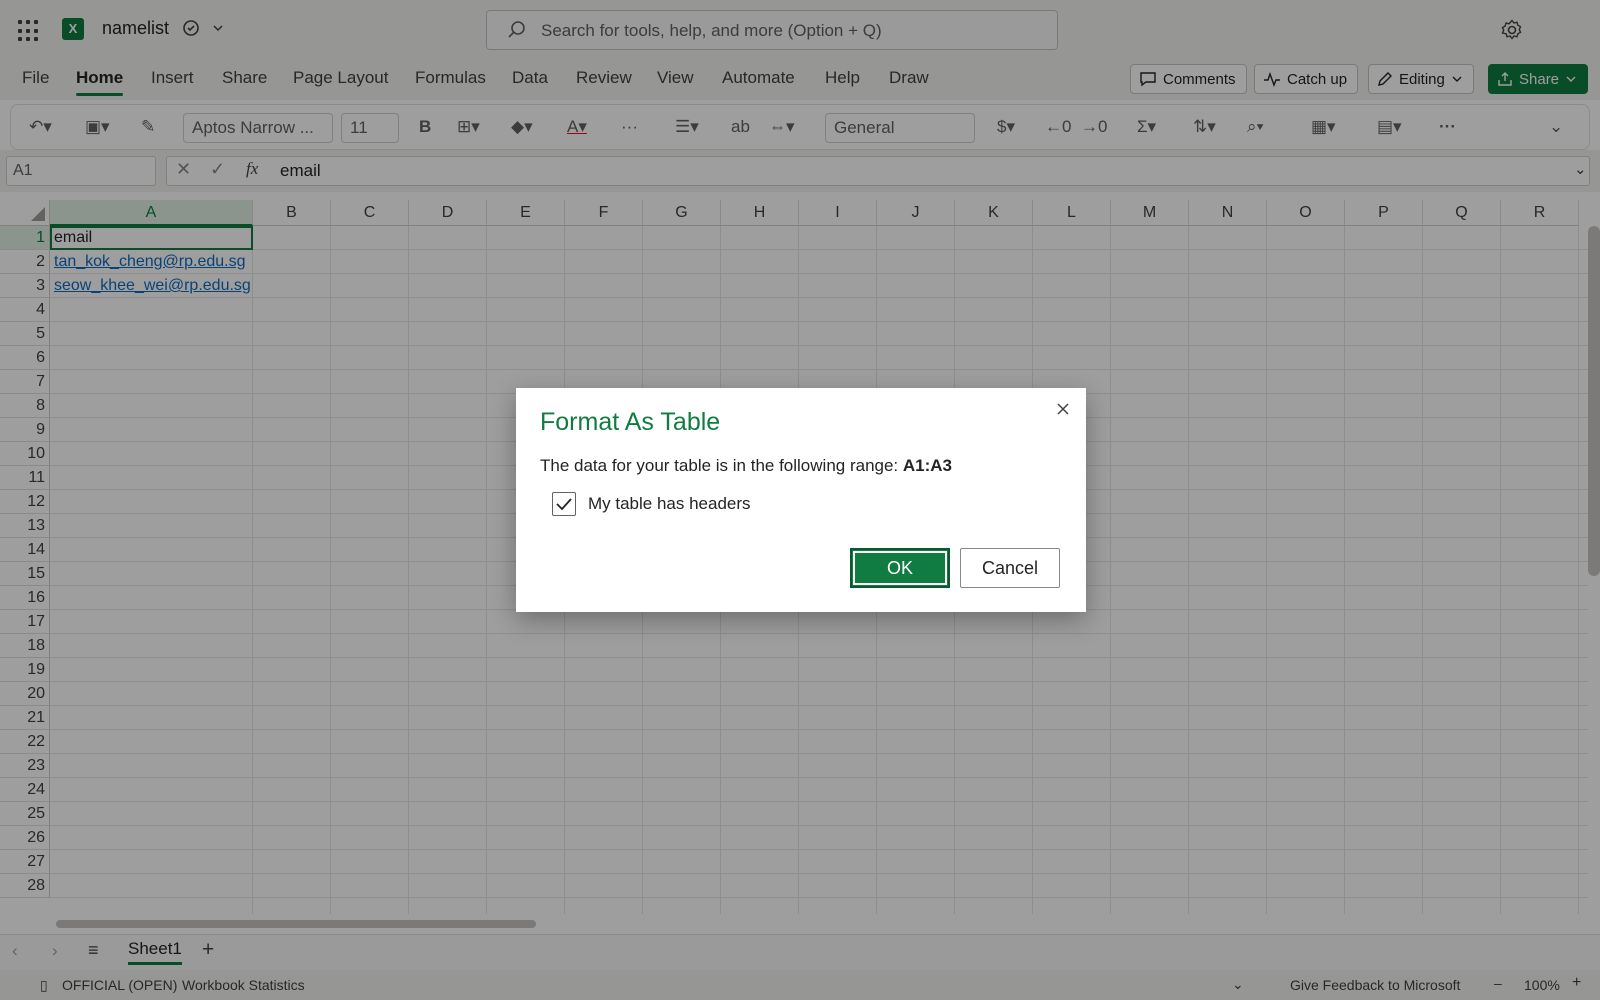 Image resolution: width=1600 pixels, height=1000 pixels. I want to click on headers-checkbox, so click(564, 504).